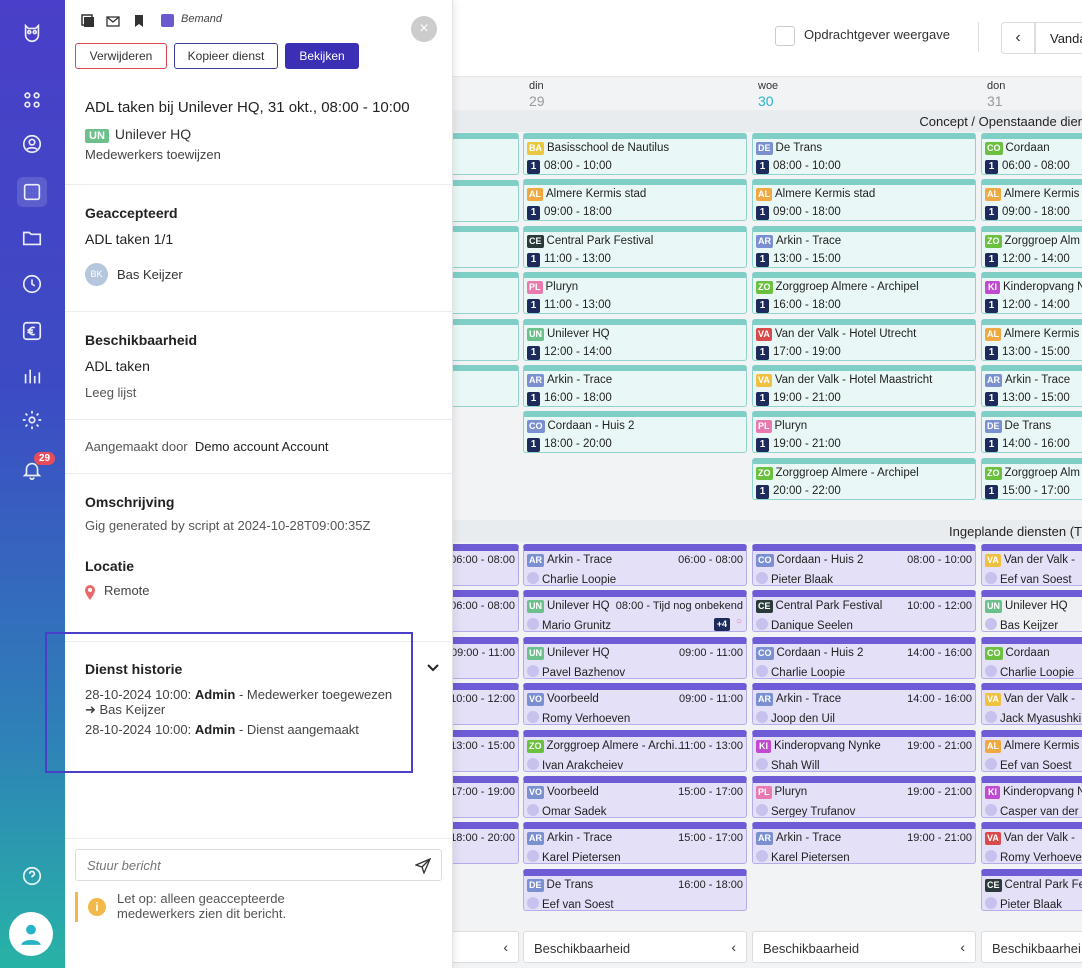 This screenshot has width=1082, height=968. I want to click on client-tag: DE, so click(764, 148).